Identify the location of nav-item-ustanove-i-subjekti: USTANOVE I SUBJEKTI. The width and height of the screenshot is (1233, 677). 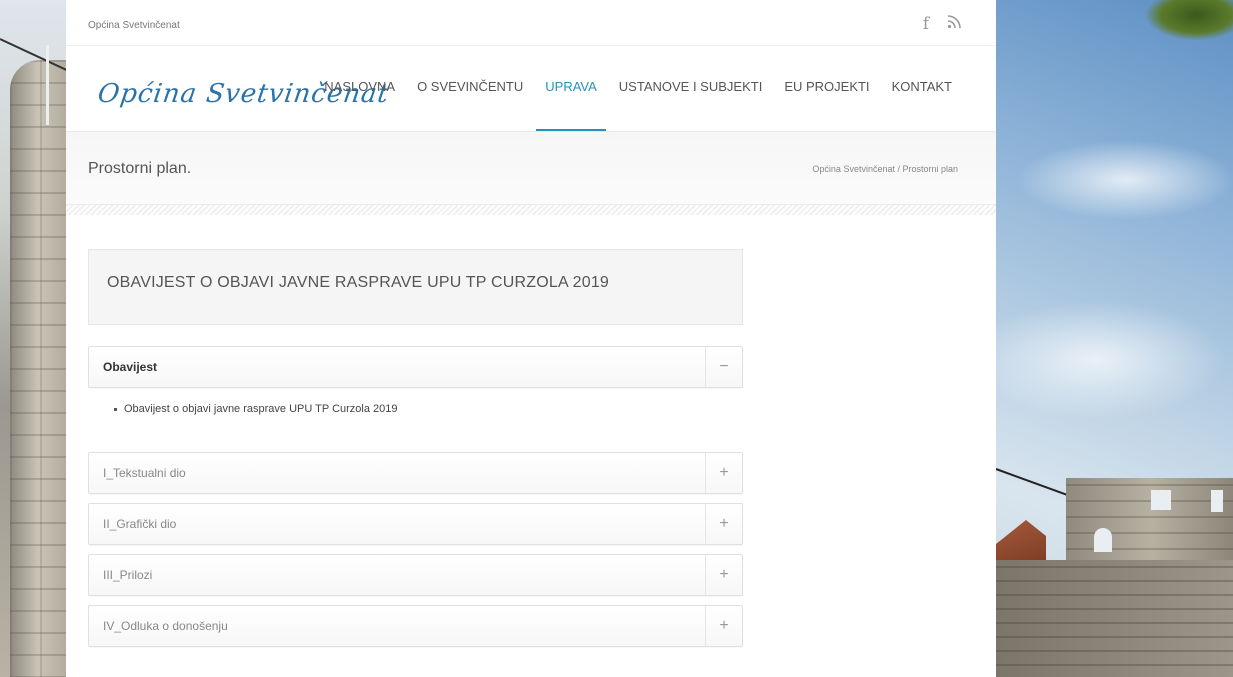
(691, 105).